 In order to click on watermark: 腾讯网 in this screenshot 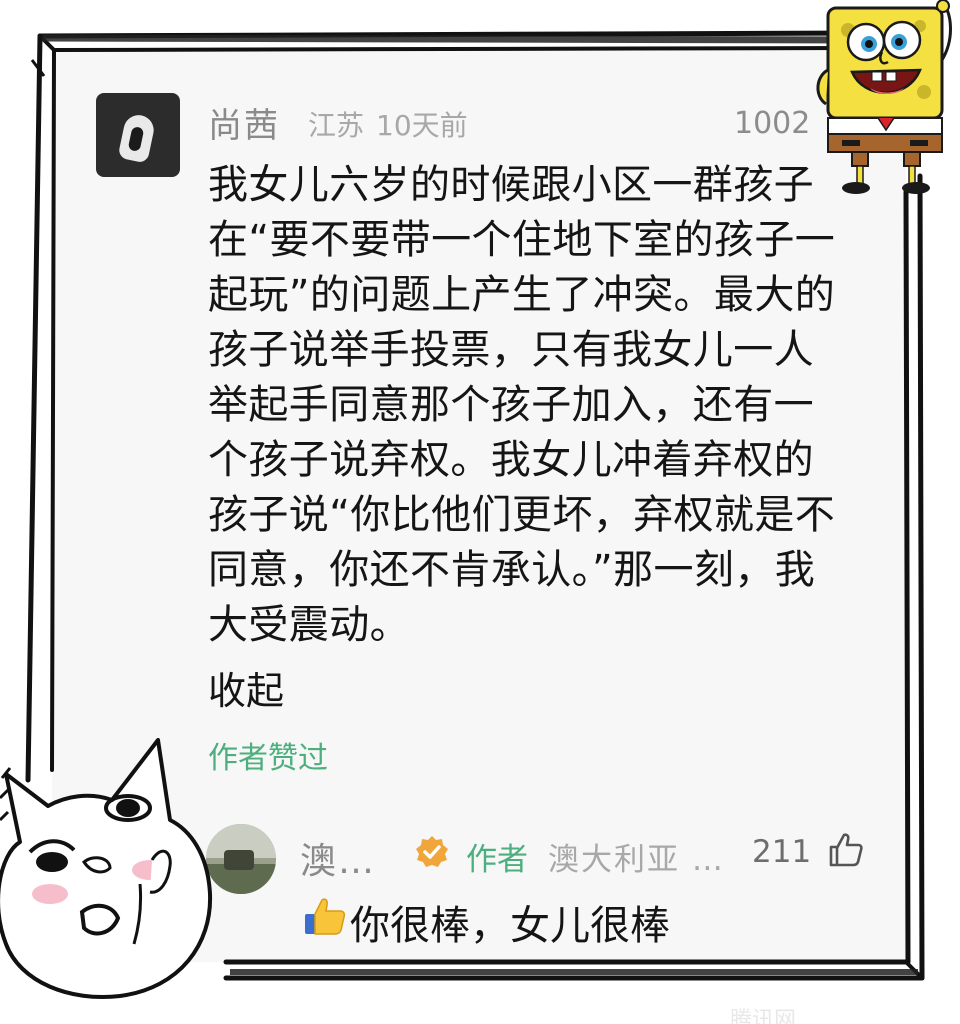, I will do `click(763, 1016)`.